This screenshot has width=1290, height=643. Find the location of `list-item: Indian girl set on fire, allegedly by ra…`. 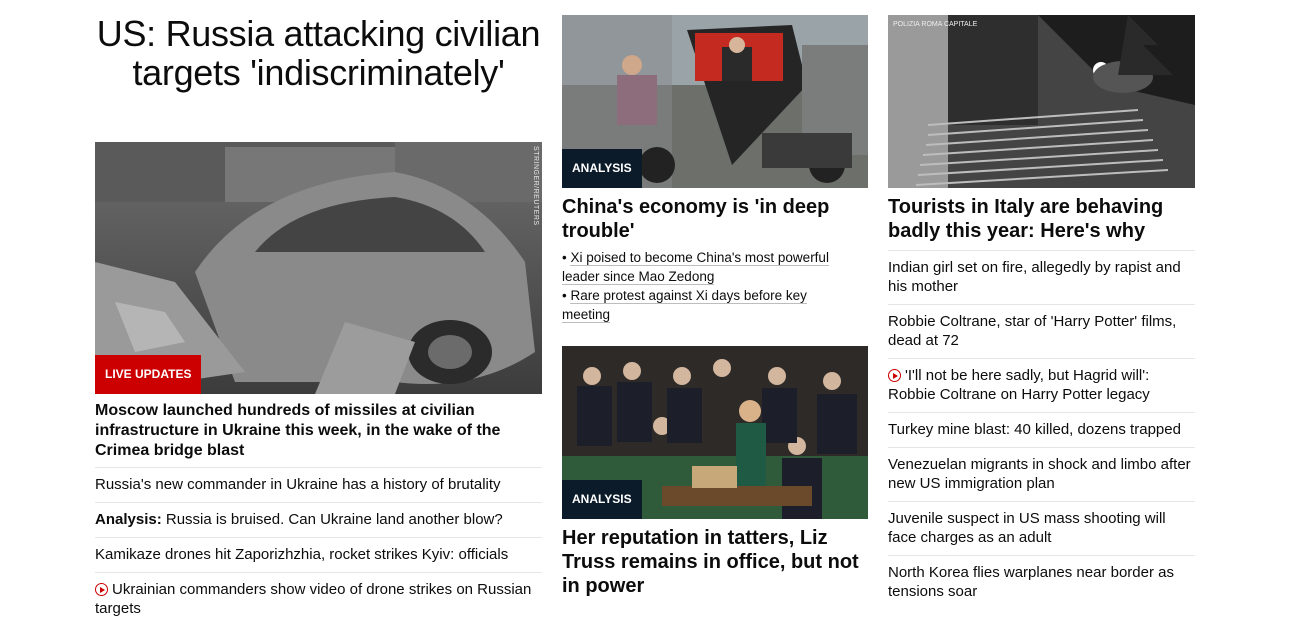

list-item: Indian girl set on fire, allegedly by ra… is located at coordinates (1041, 277).